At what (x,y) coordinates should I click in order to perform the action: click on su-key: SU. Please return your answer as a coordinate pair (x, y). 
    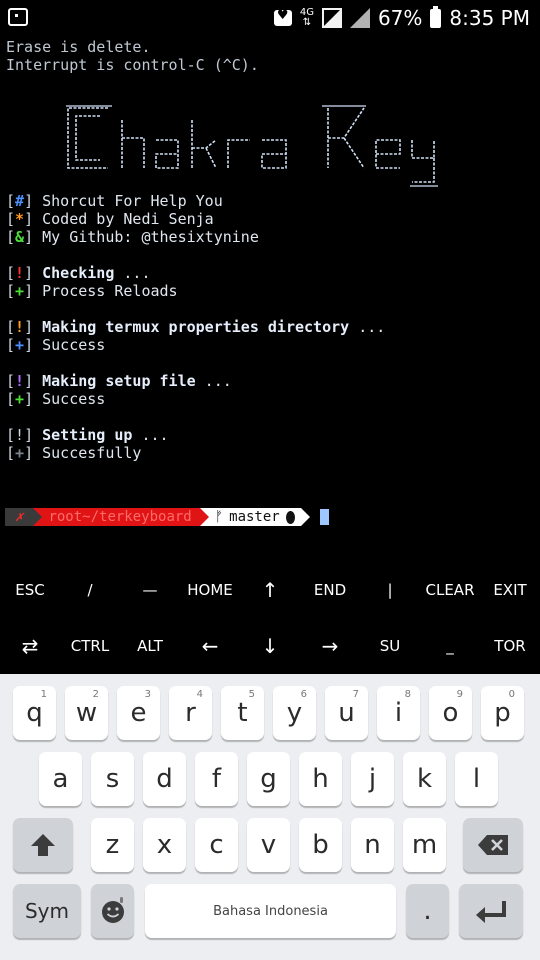
    Looking at the image, I should click on (390, 646).